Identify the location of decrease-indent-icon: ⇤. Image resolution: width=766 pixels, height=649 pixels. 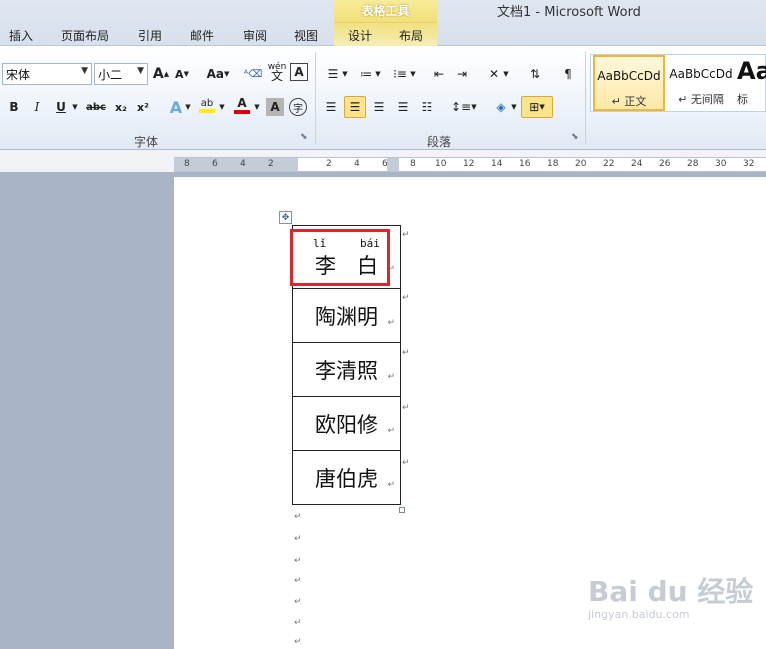
(439, 74).